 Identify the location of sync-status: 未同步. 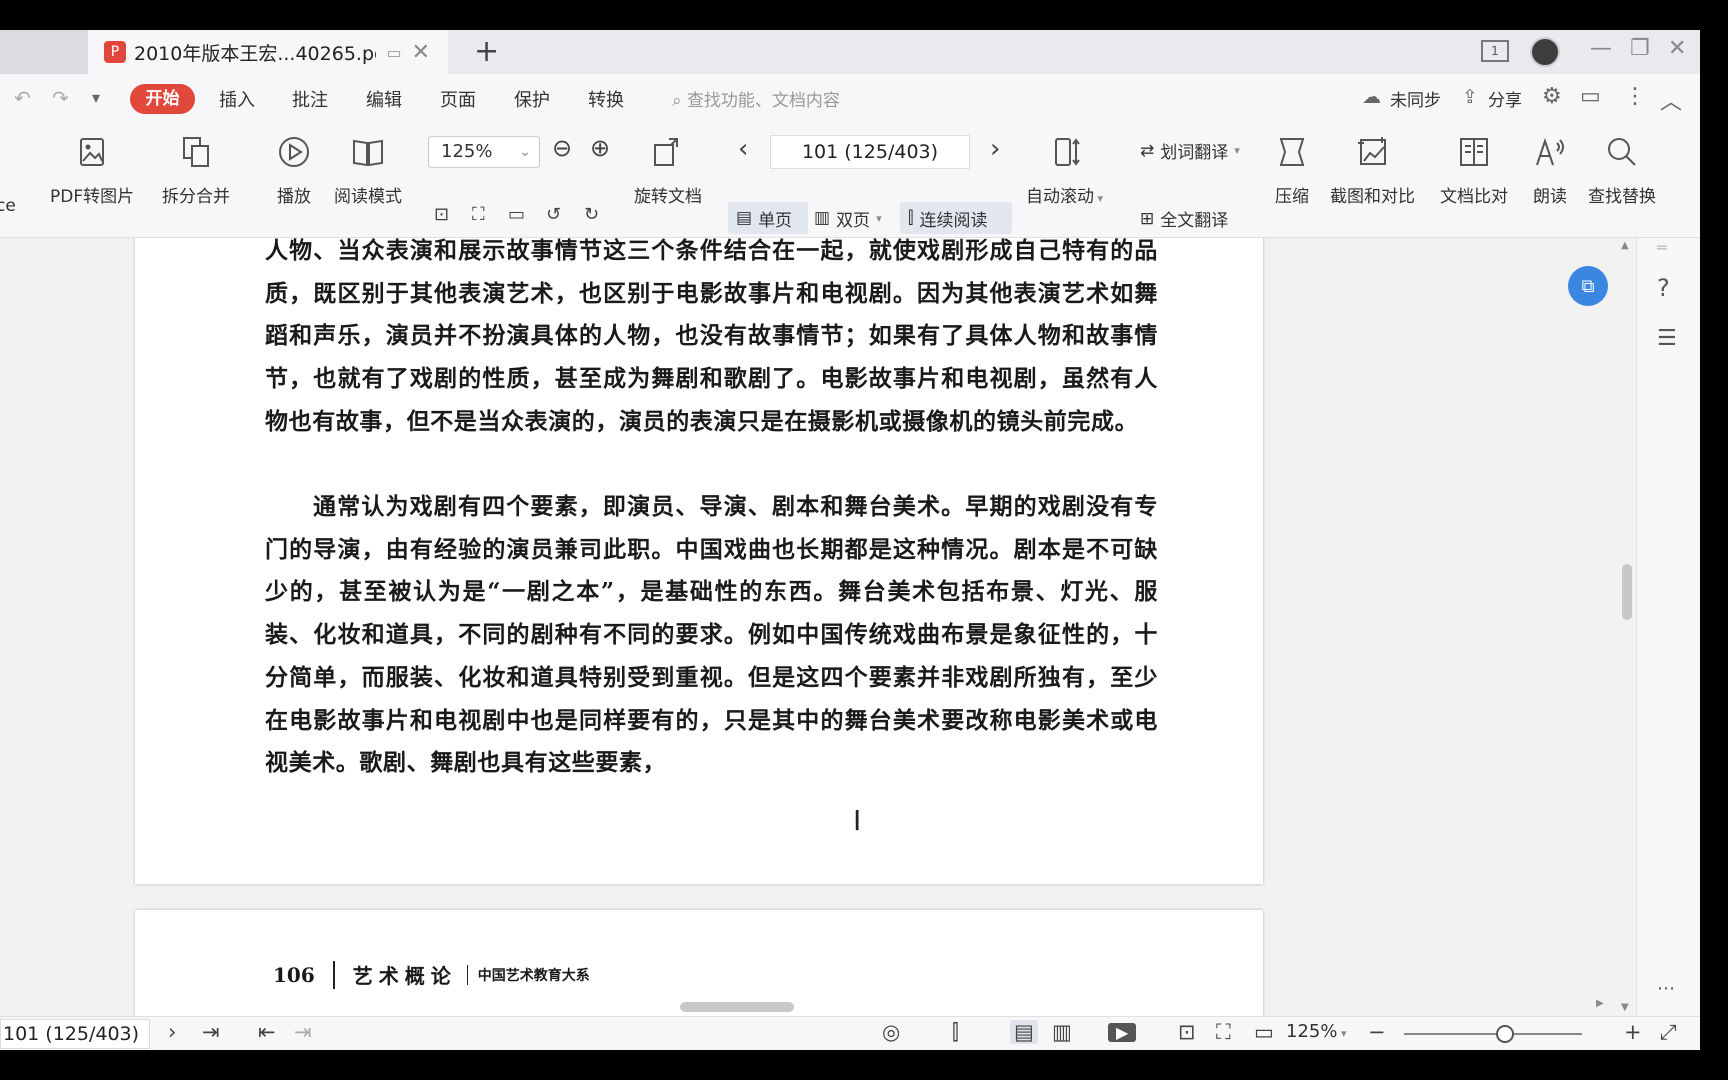
(1415, 98).